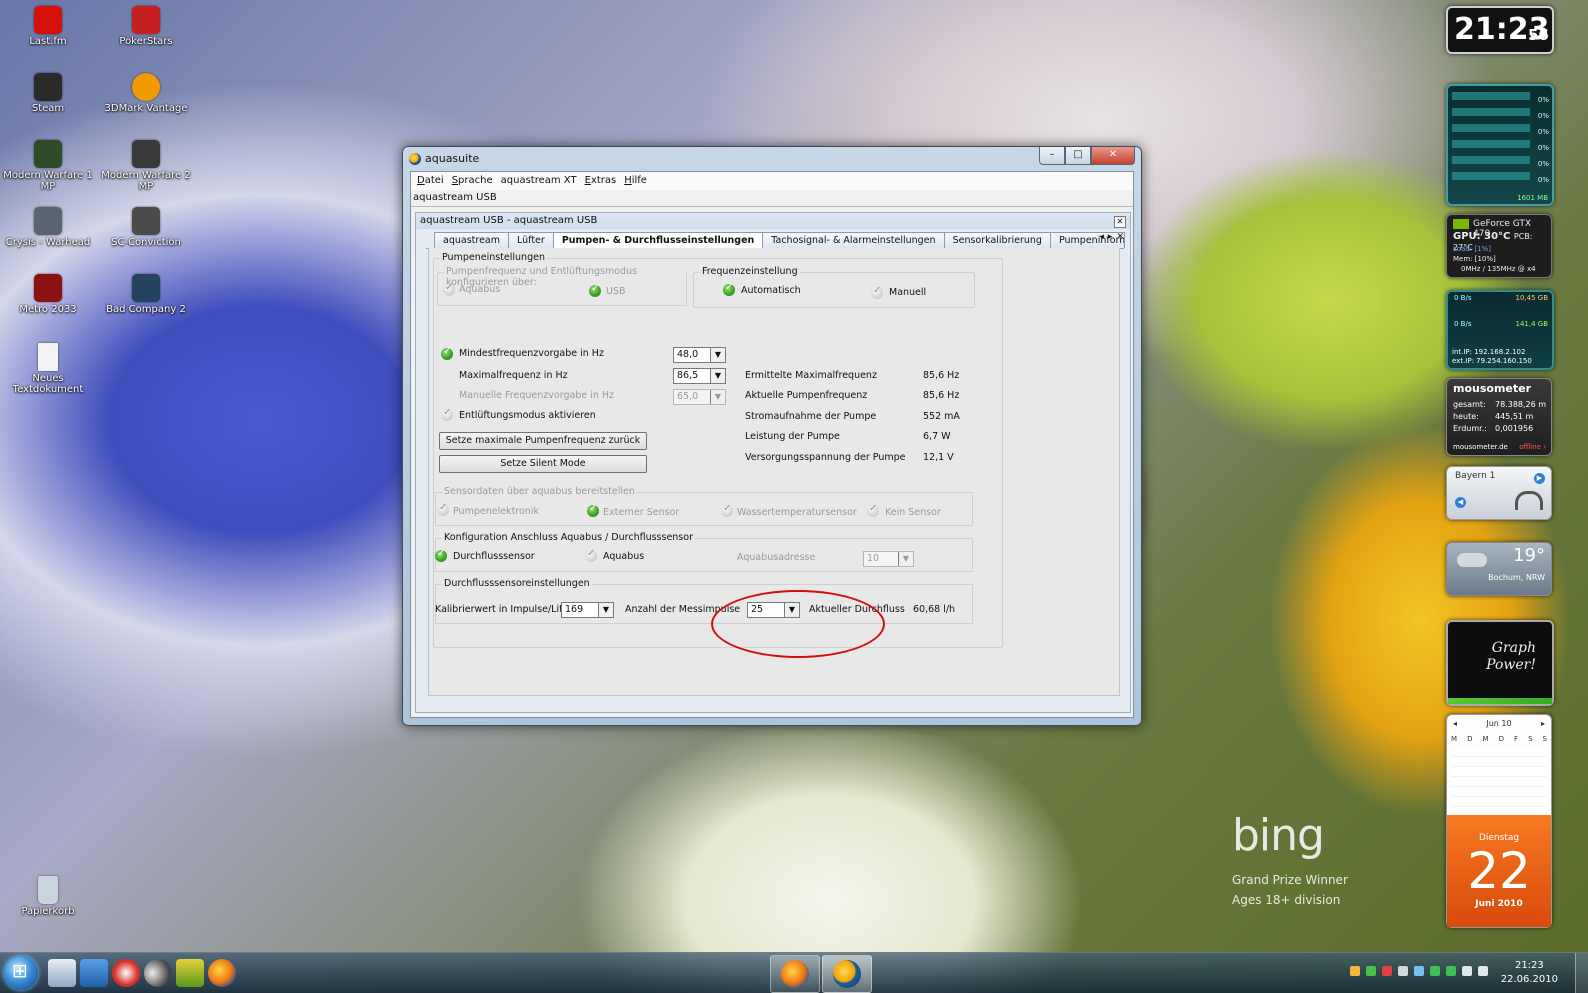 The image size is (1588, 993). I want to click on title-bar: aquasuite – □ ✕, so click(772, 159).